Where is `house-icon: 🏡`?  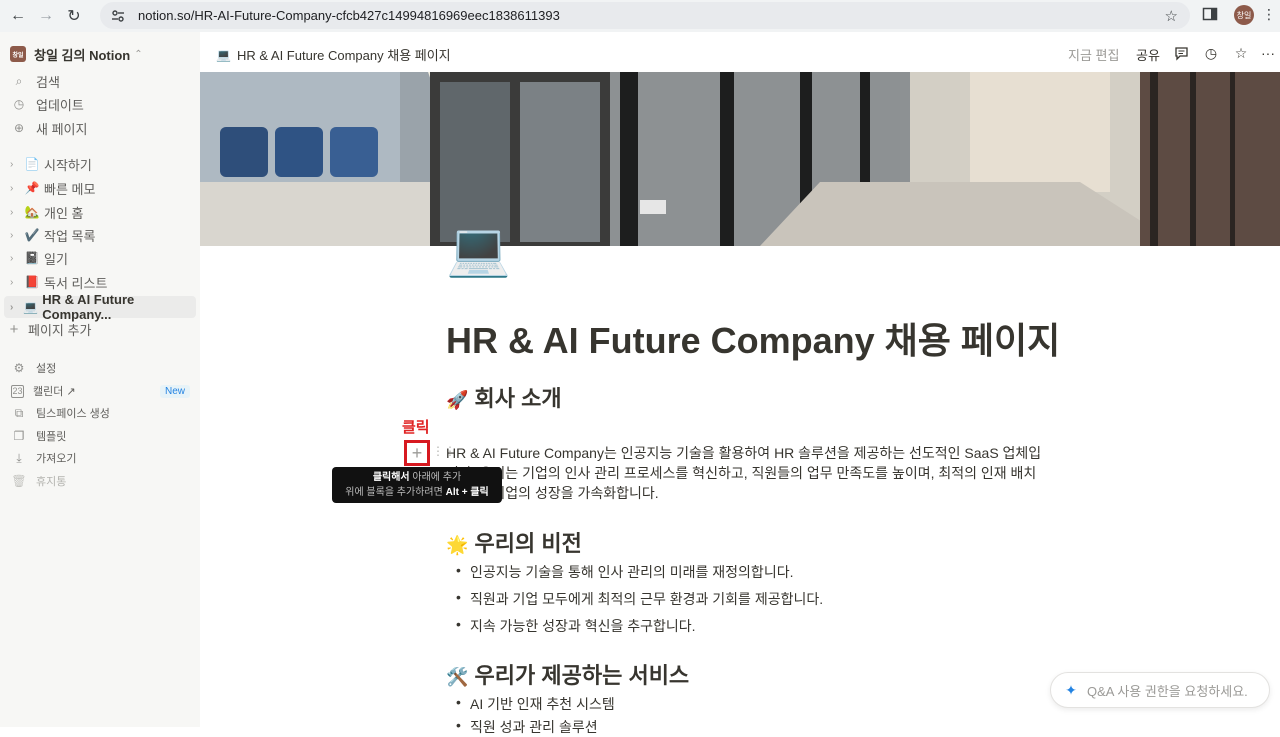 house-icon: 🏡 is located at coordinates (32, 212).